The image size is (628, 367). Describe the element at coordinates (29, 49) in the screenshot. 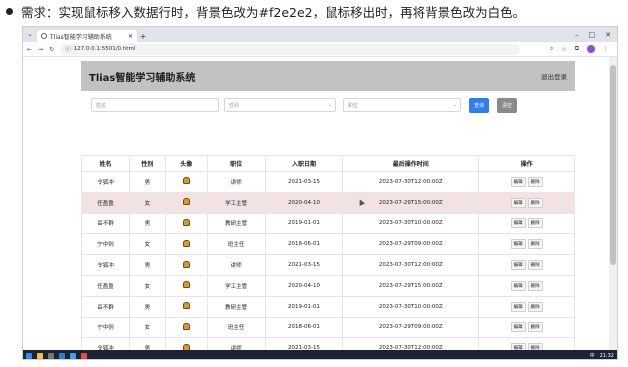

I see `back-icon: ←` at that location.